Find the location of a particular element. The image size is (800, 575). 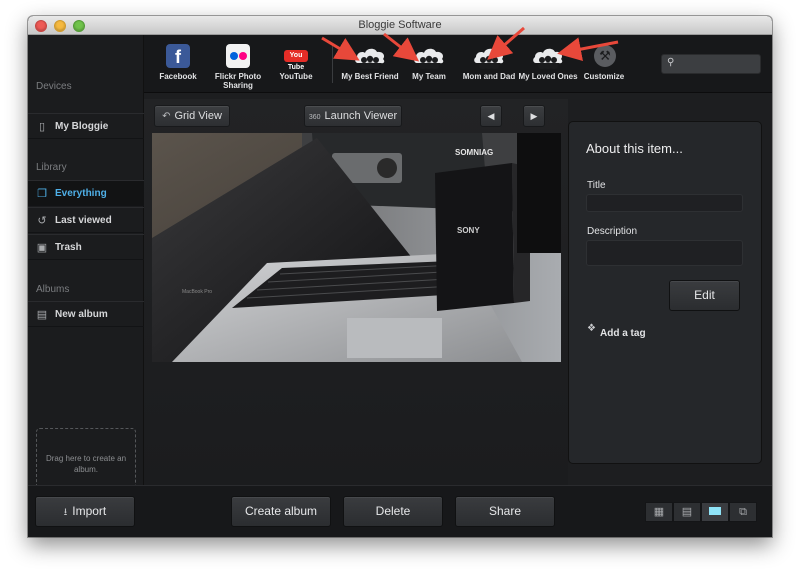

edit-button: Edit is located at coordinates (704, 295).